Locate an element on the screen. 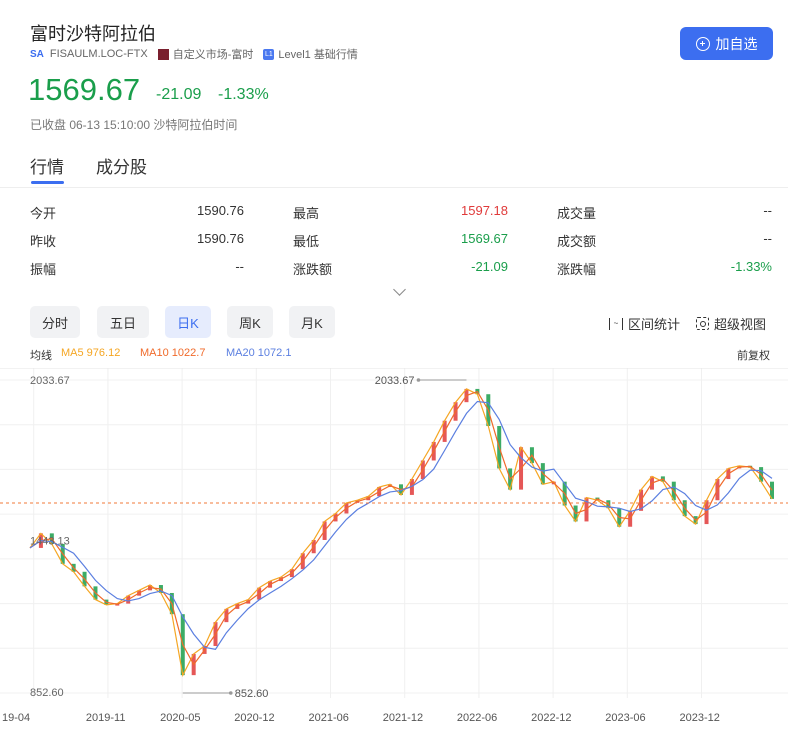 The width and height of the screenshot is (788, 746). plus-circle-icon is located at coordinates (702, 43).